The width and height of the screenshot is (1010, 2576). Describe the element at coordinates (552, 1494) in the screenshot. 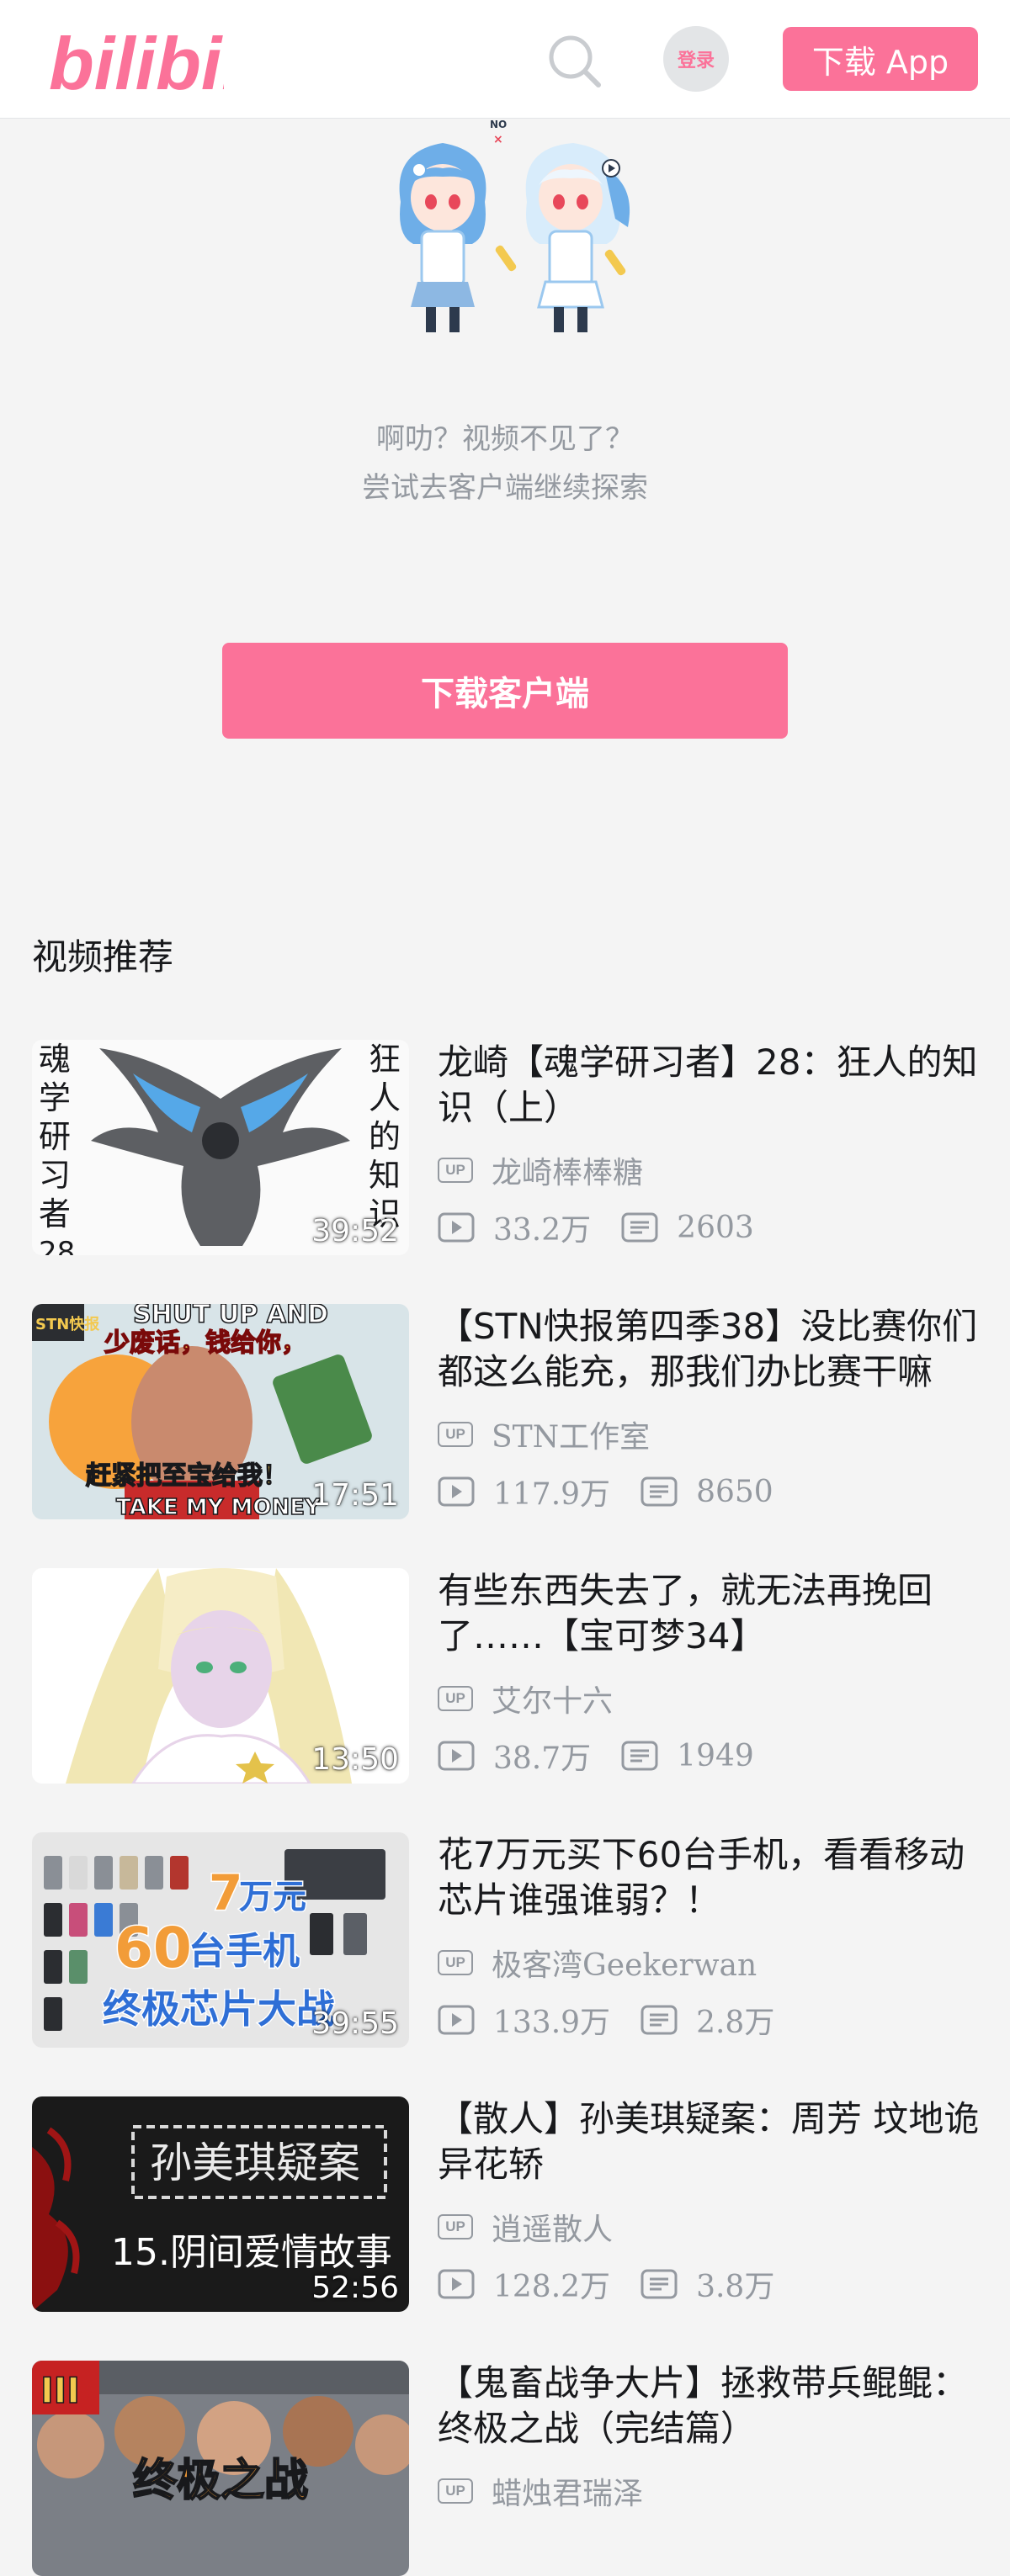

I see `view-count: 117.9万` at that location.